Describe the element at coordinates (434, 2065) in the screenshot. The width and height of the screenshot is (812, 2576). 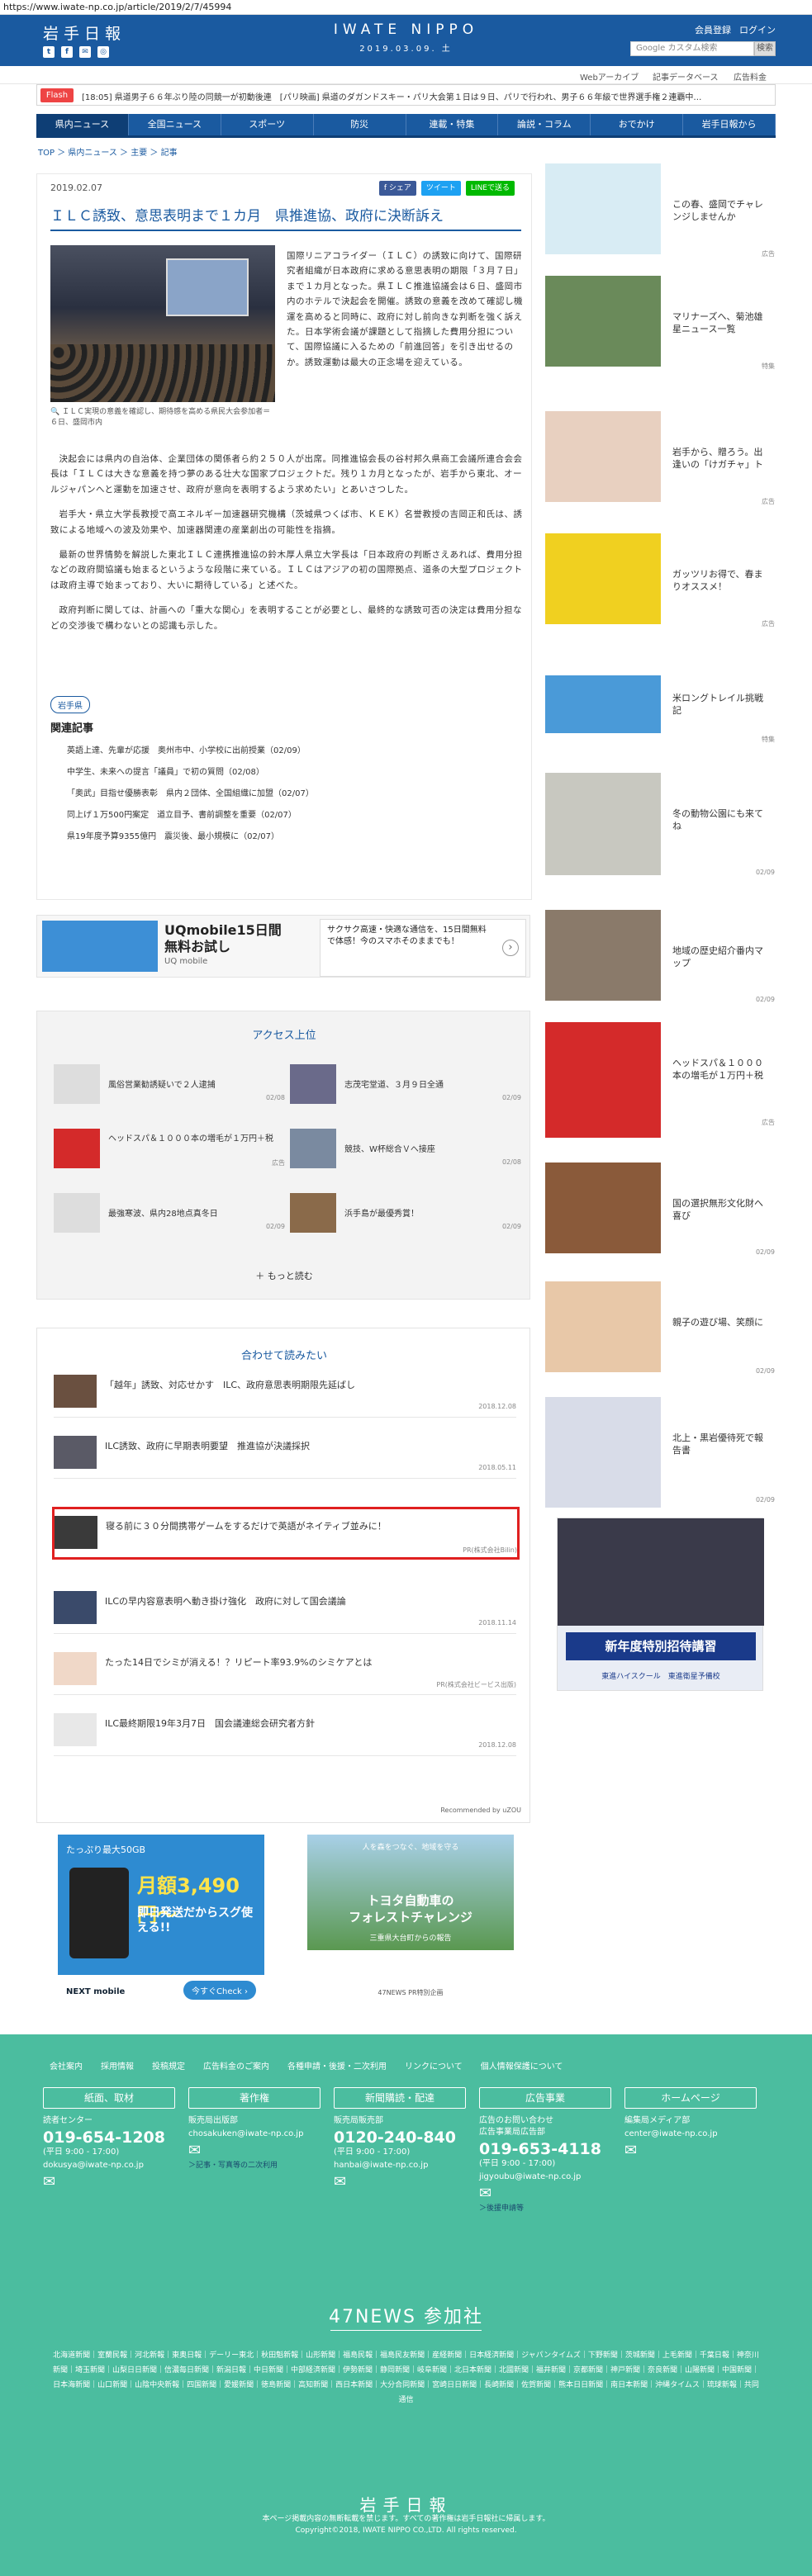
I see `footer-link: リンクについて` at that location.